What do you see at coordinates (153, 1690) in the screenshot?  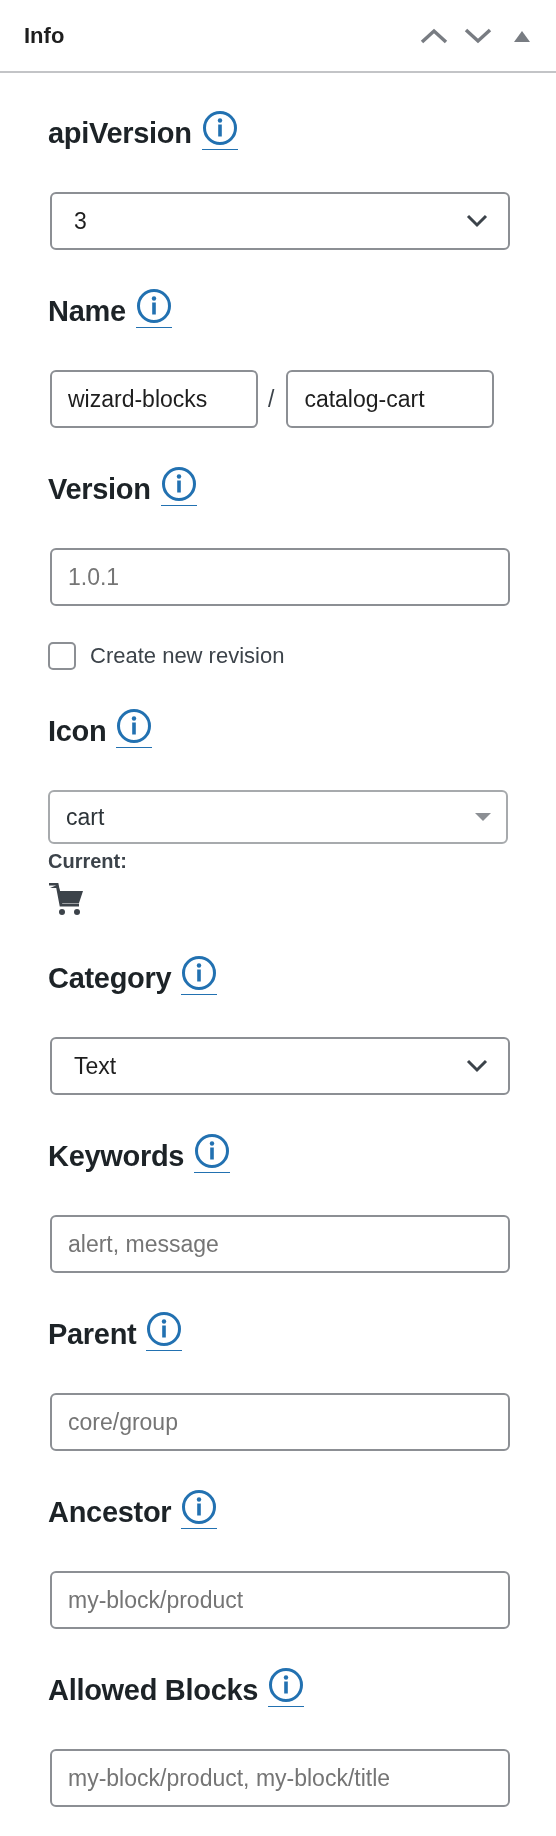 I see `field-label: Allowed Blocks` at bounding box center [153, 1690].